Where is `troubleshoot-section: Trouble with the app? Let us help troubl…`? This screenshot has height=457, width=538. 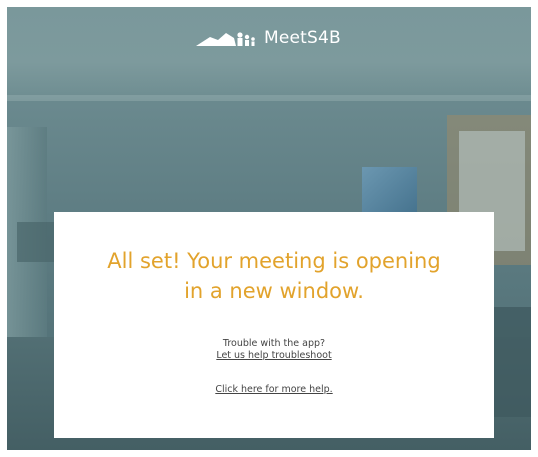 troubleshoot-section: Trouble with the app? Let us help troubl… is located at coordinates (274, 350).